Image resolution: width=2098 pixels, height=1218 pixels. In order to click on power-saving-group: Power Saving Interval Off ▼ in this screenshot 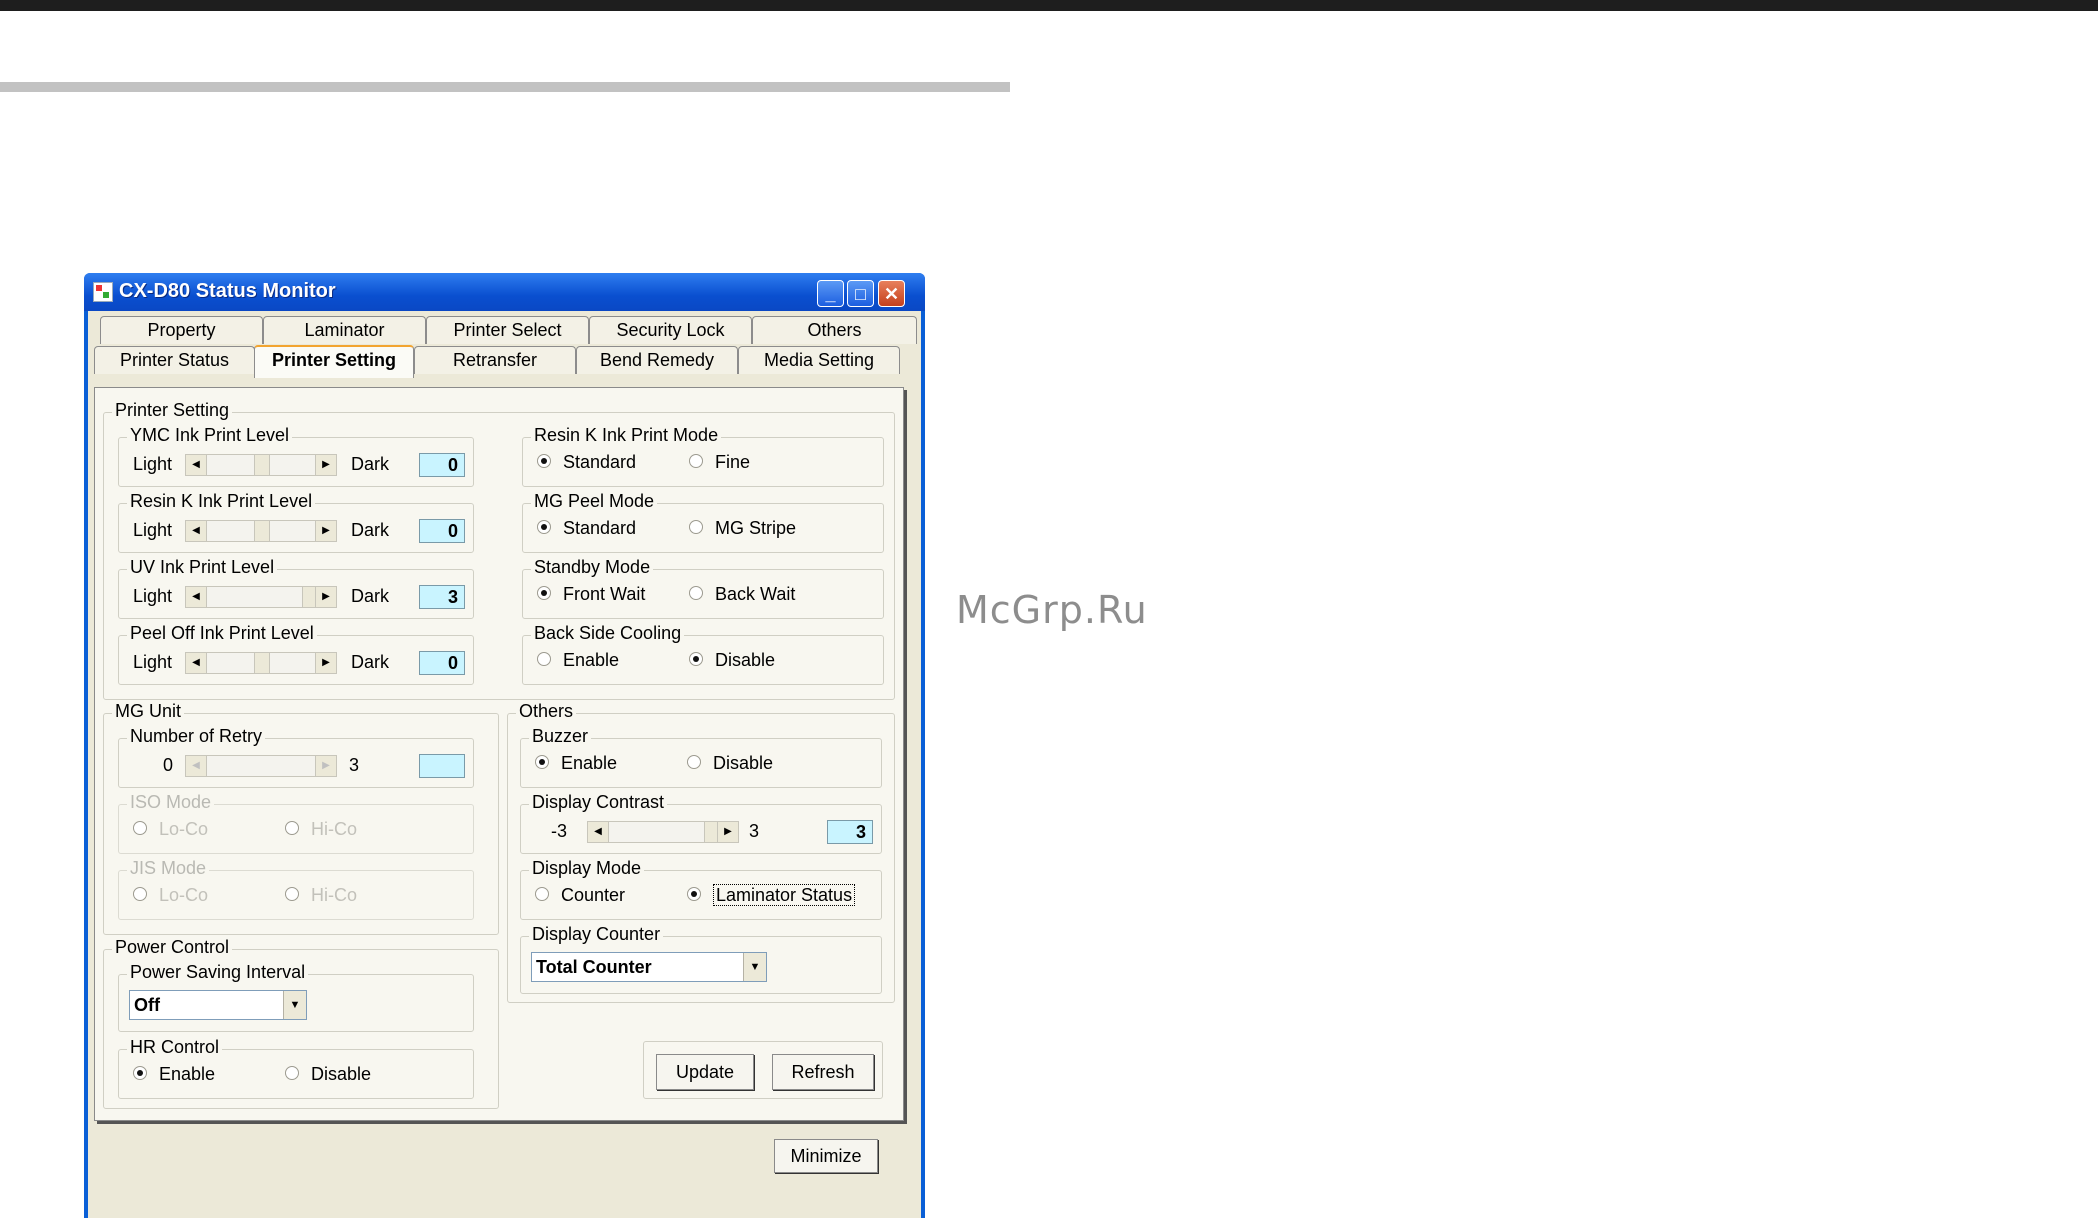, I will do `click(296, 997)`.